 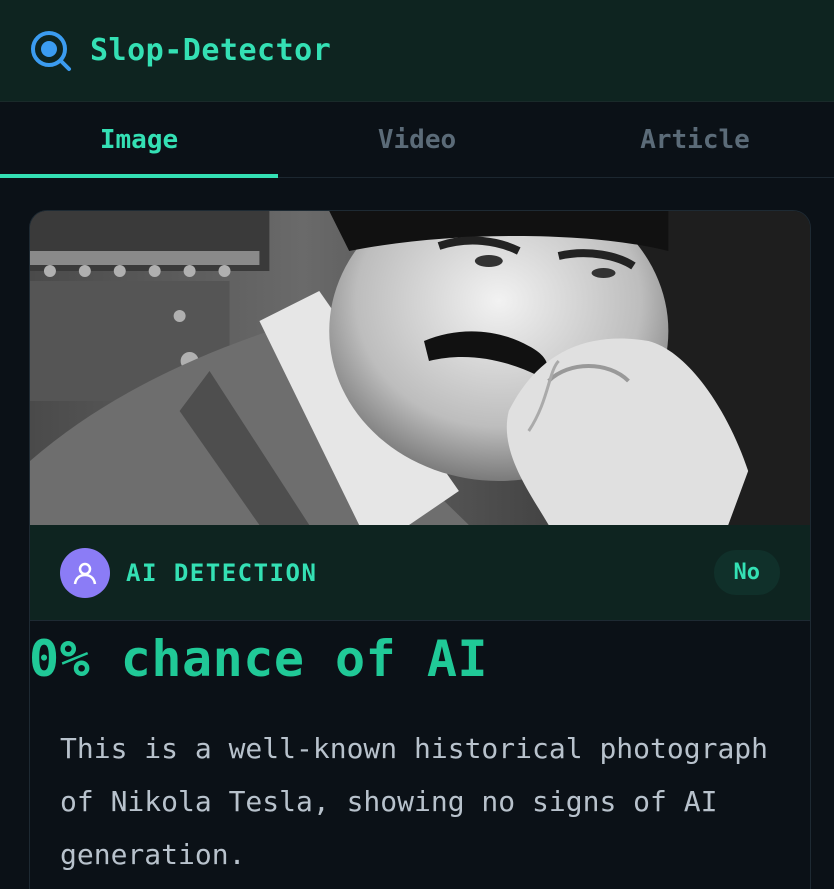 I want to click on ai-detection-label: AI DETECTION, so click(x=222, y=572).